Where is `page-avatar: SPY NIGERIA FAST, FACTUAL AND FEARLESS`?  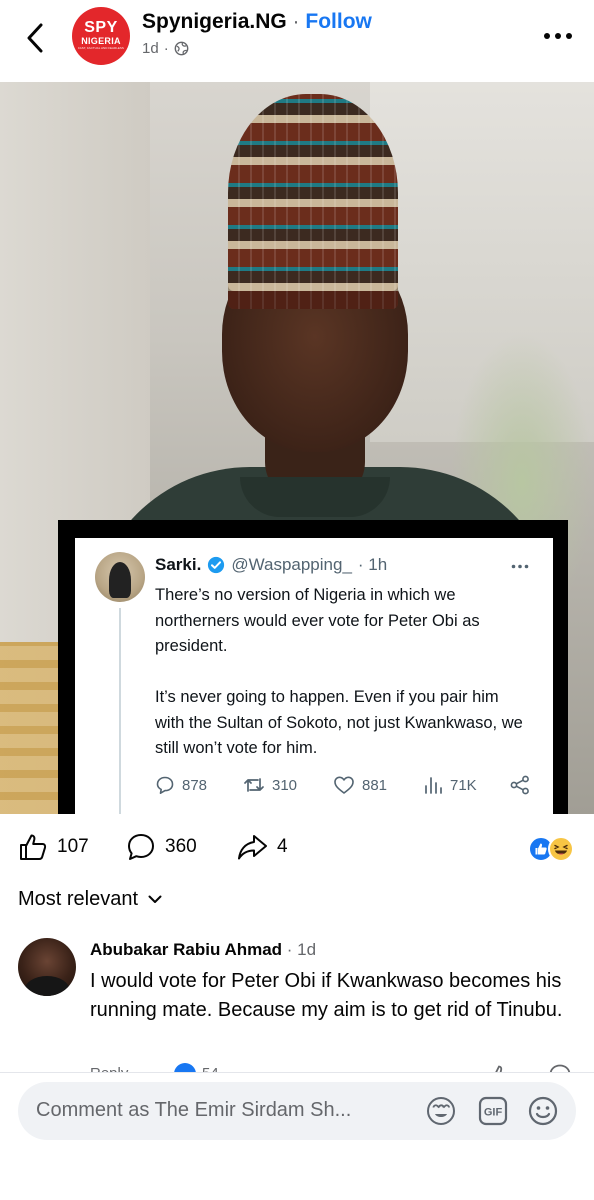
page-avatar: SPY NIGERIA FAST, FACTUAL AND FEARLESS is located at coordinates (101, 36).